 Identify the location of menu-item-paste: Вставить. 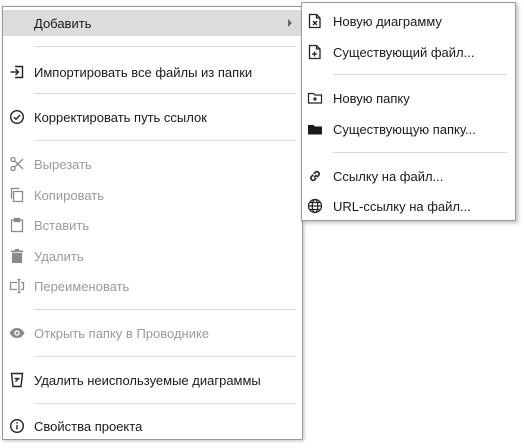
(152, 225).